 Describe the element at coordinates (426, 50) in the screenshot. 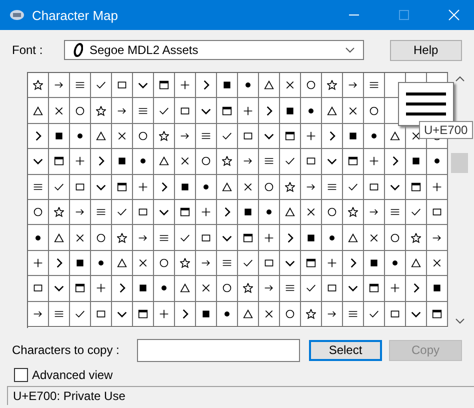

I see `help-button: Help` at that location.